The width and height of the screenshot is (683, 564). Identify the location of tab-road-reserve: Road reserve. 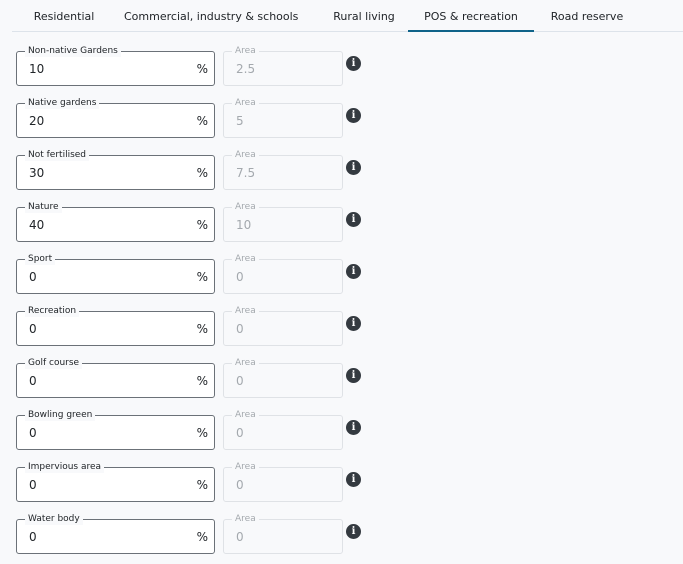
(587, 15).